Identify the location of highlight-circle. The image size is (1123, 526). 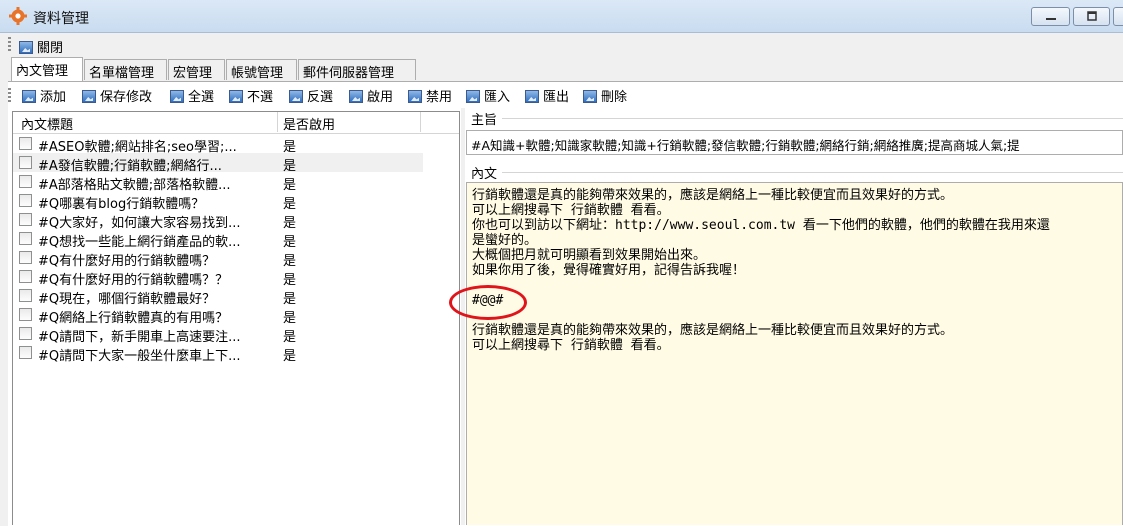
(488, 302).